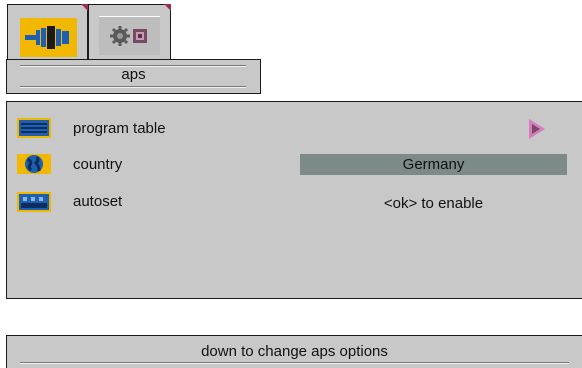 This screenshot has width=582, height=368. What do you see at coordinates (294, 130) in the screenshot?
I see `menu-item-program-table: program table` at bounding box center [294, 130].